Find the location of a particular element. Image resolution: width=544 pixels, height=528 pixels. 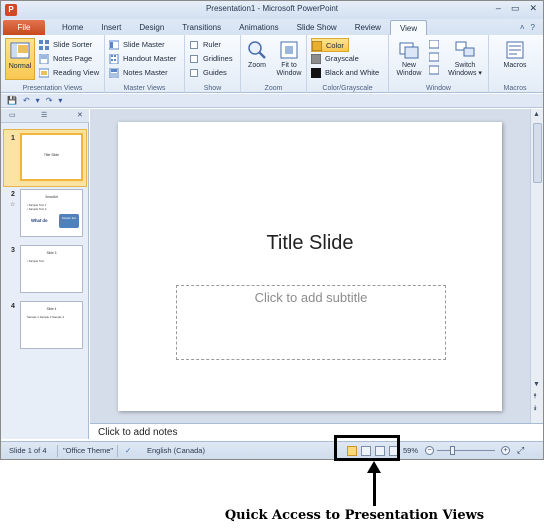

zoom-level: 59% is located at coordinates (410, 450).